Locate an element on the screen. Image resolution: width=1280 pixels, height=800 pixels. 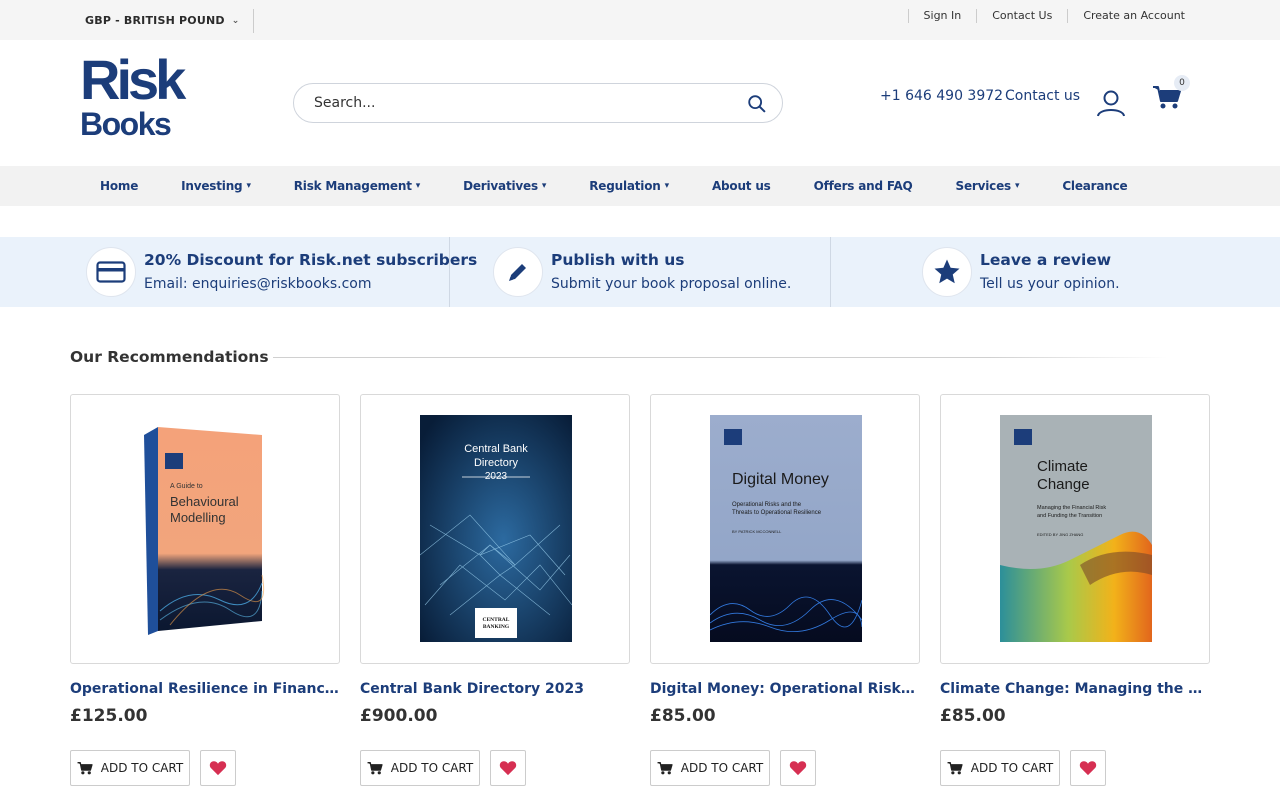
divider is located at coordinates (830, 272).